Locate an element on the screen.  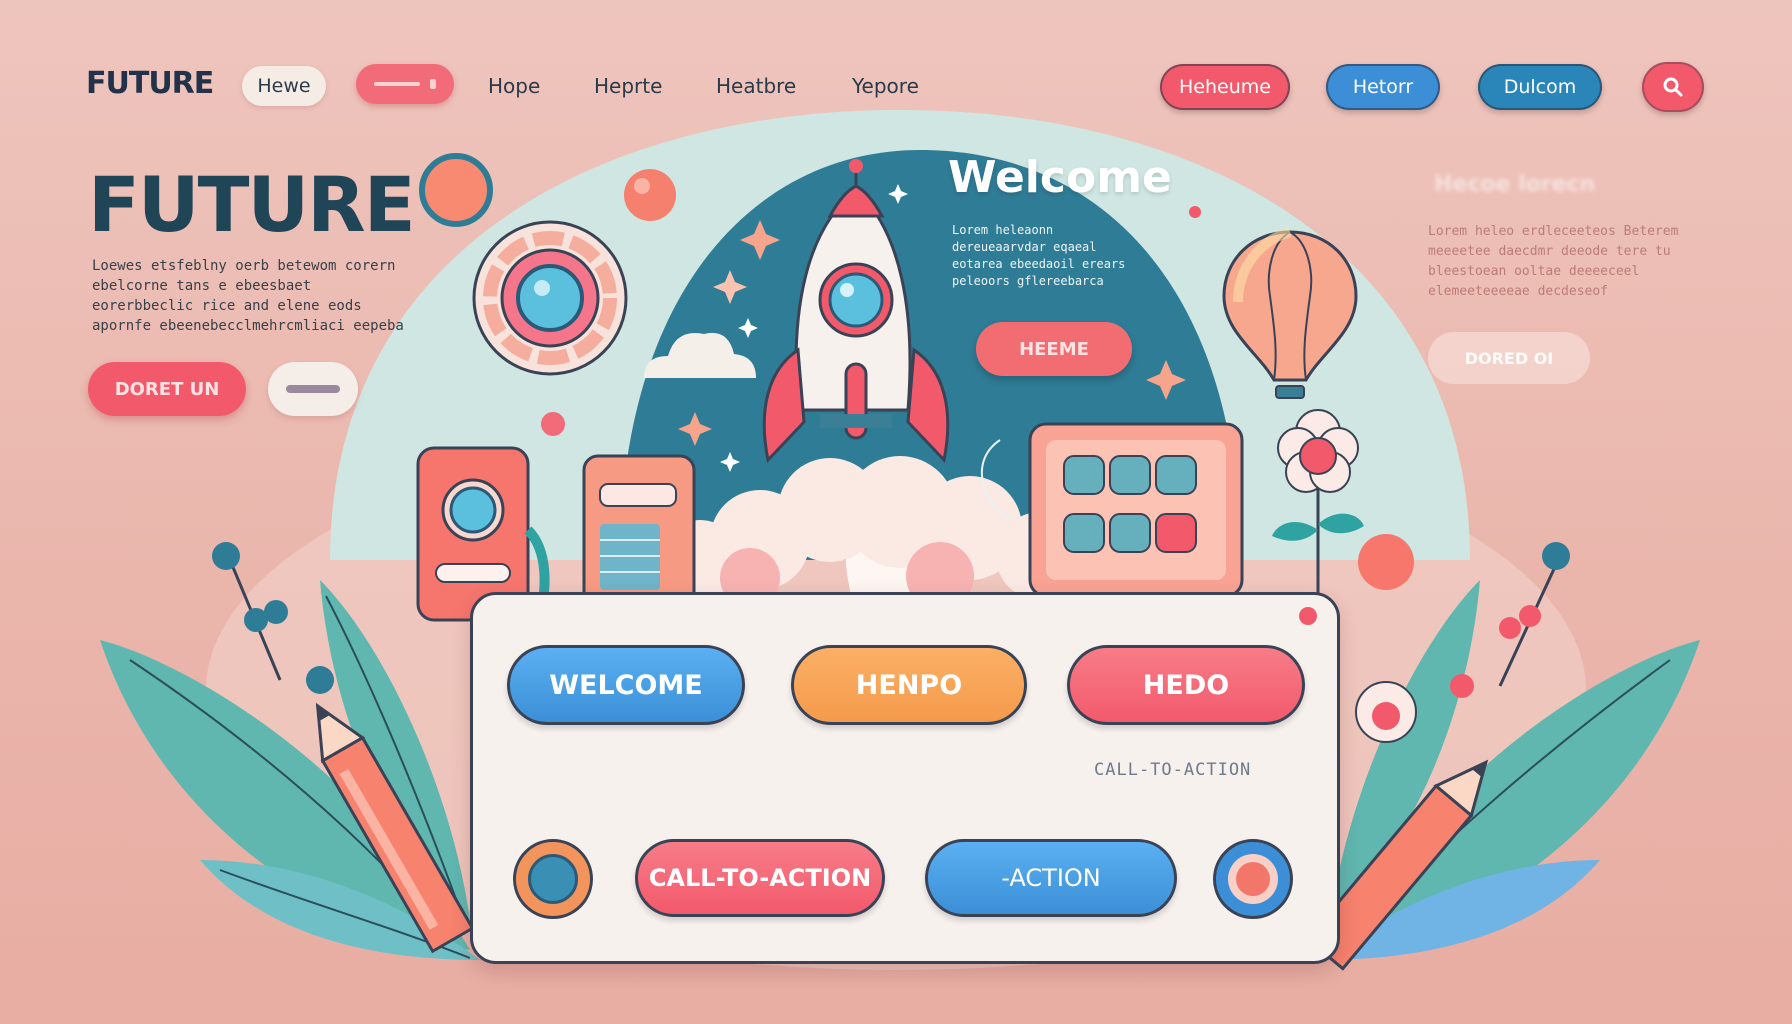
header-button-label: Heheume is located at coordinates (1225, 87).